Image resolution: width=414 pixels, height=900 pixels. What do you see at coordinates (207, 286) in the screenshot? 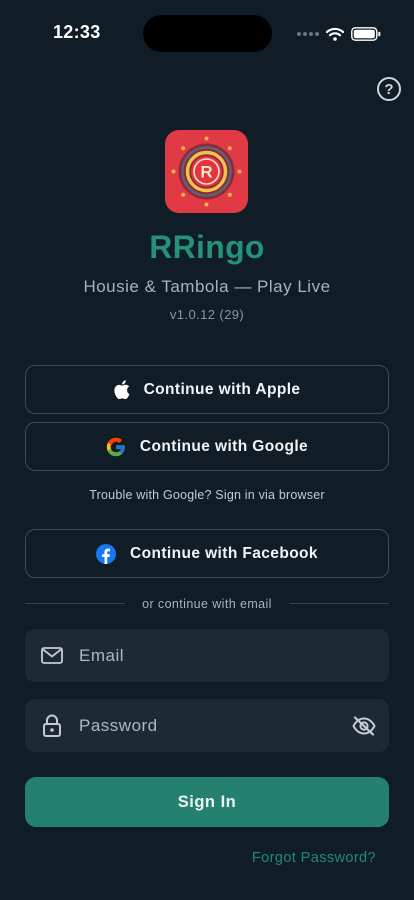
I see `app-subtitle: Housie & Tambola — Play Live` at bounding box center [207, 286].